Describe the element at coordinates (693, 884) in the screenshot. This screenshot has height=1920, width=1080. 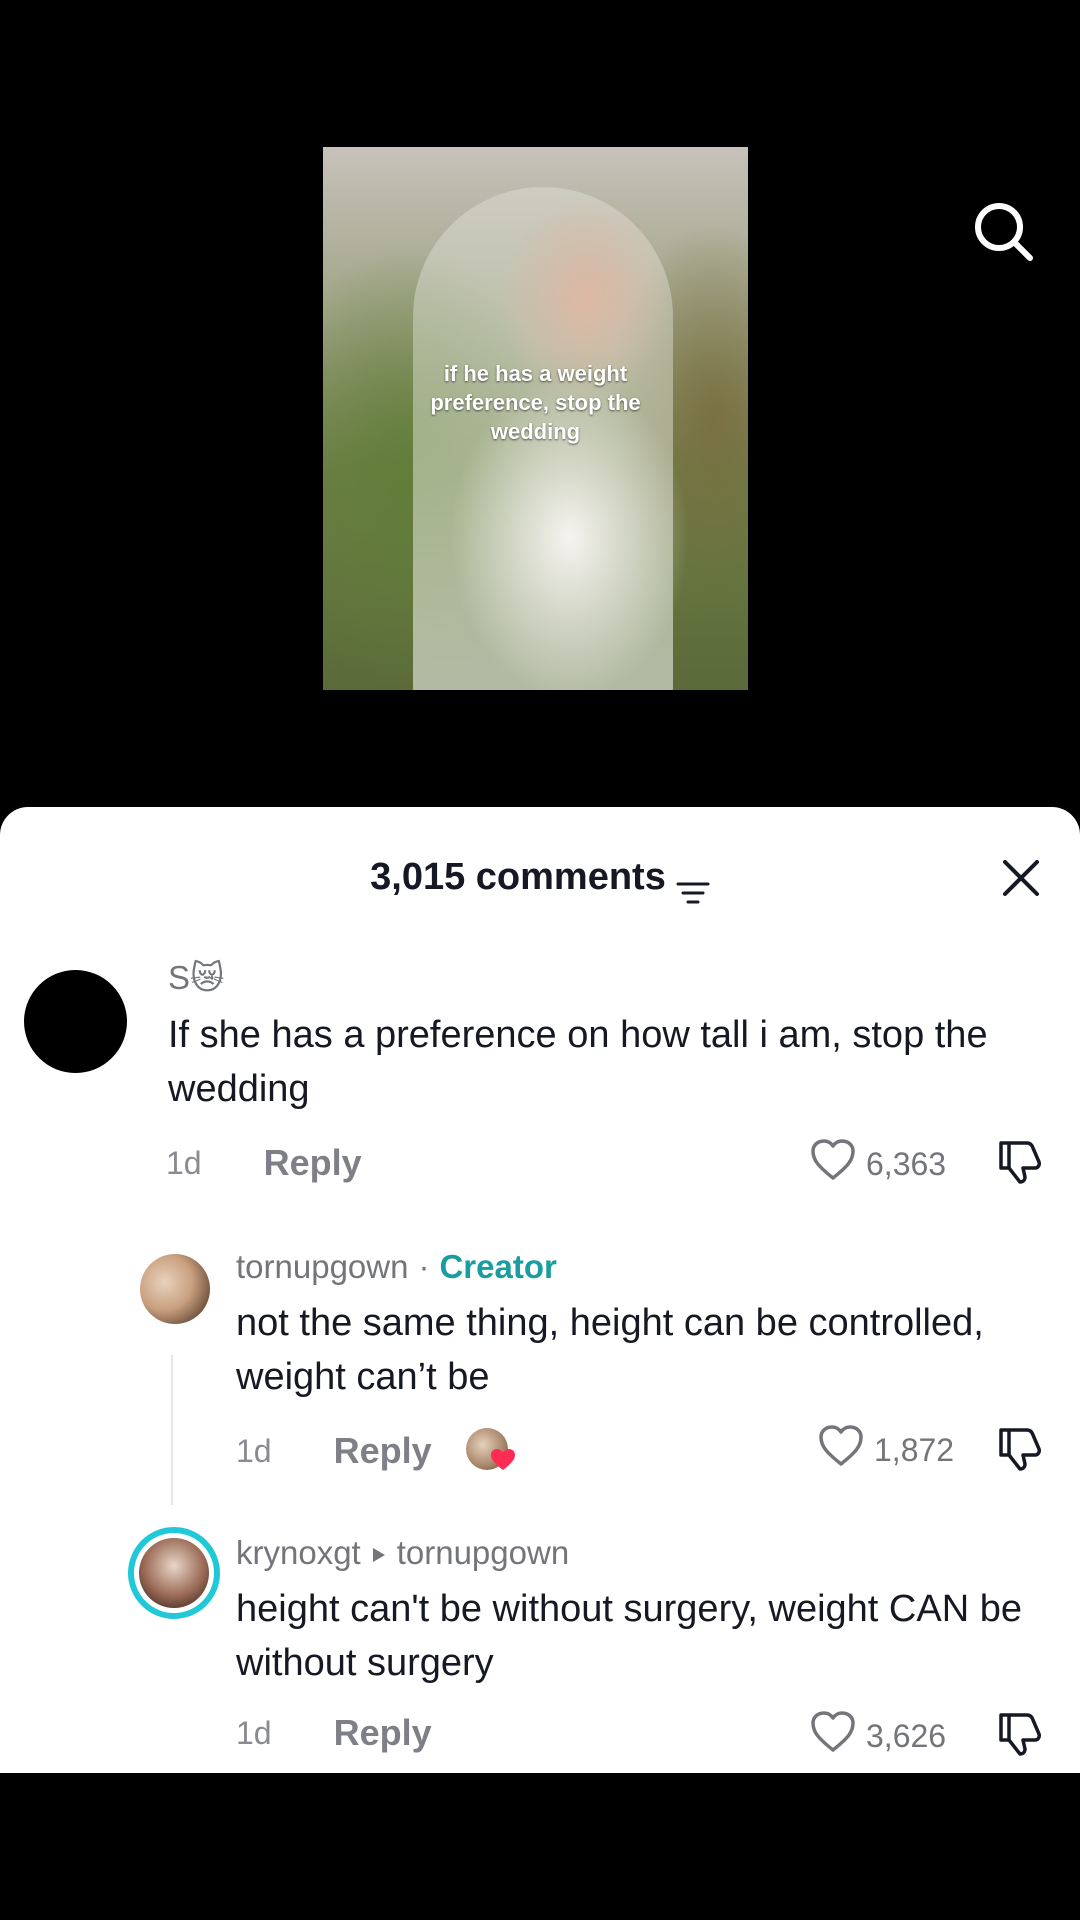
I see `filter-icon` at that location.